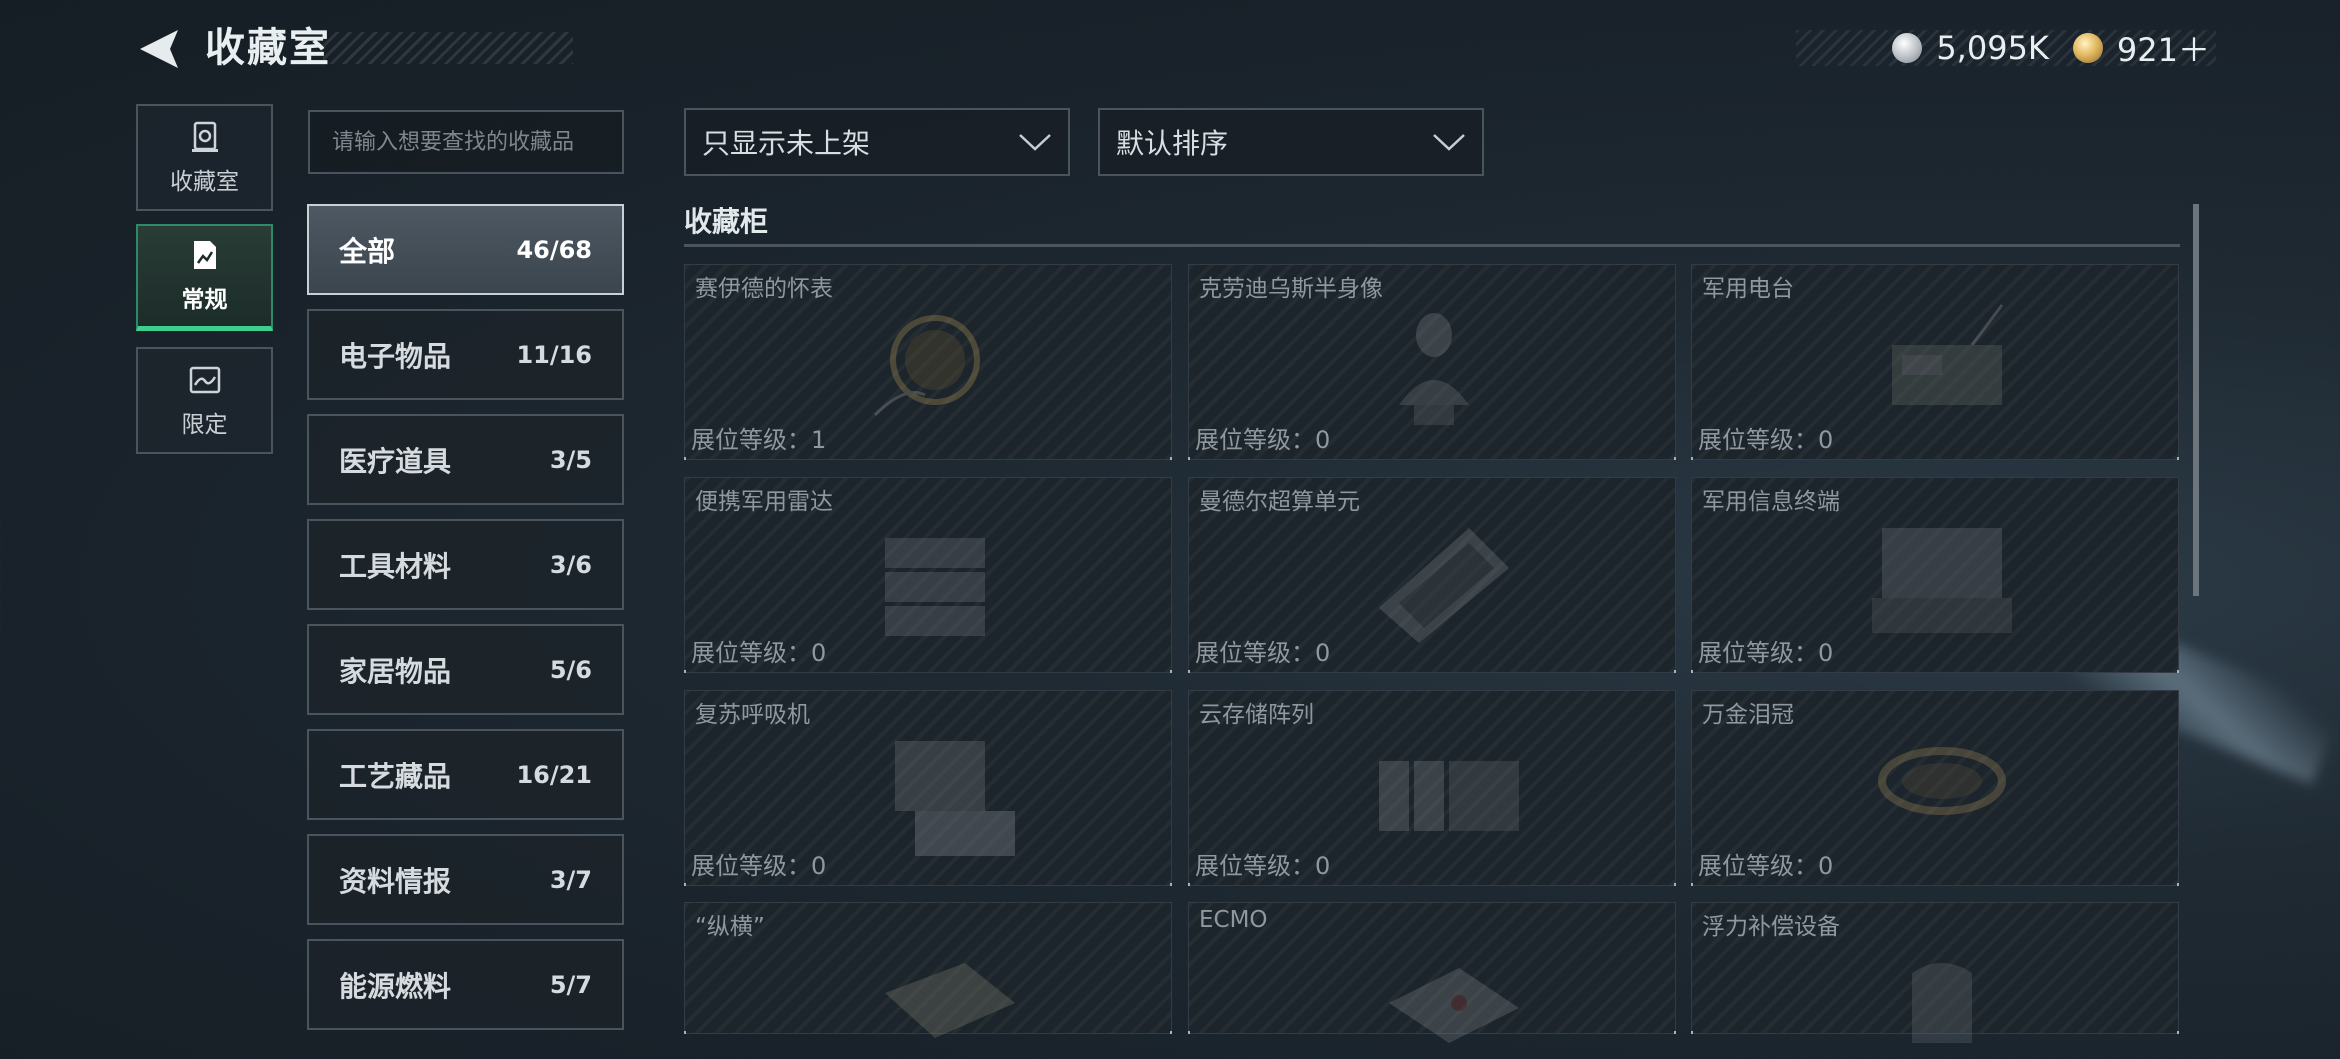 Image resolution: width=2340 pixels, height=1059 pixels. Describe the element at coordinates (2163, 48) in the screenshot. I see `gold-currency-value: 921＋` at that location.